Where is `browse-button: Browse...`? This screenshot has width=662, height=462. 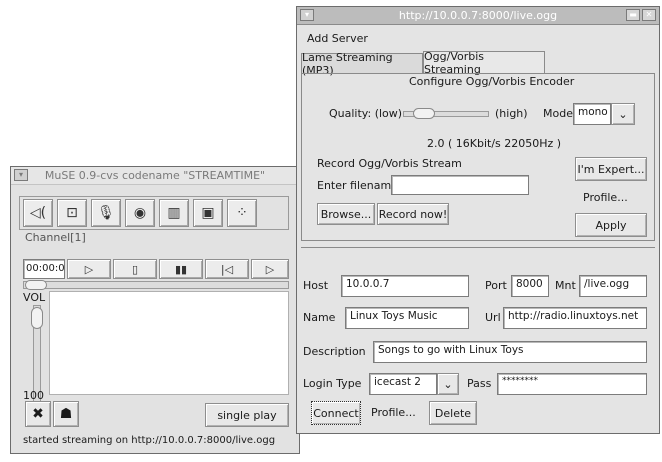
browse-button: Browse... is located at coordinates (346, 214).